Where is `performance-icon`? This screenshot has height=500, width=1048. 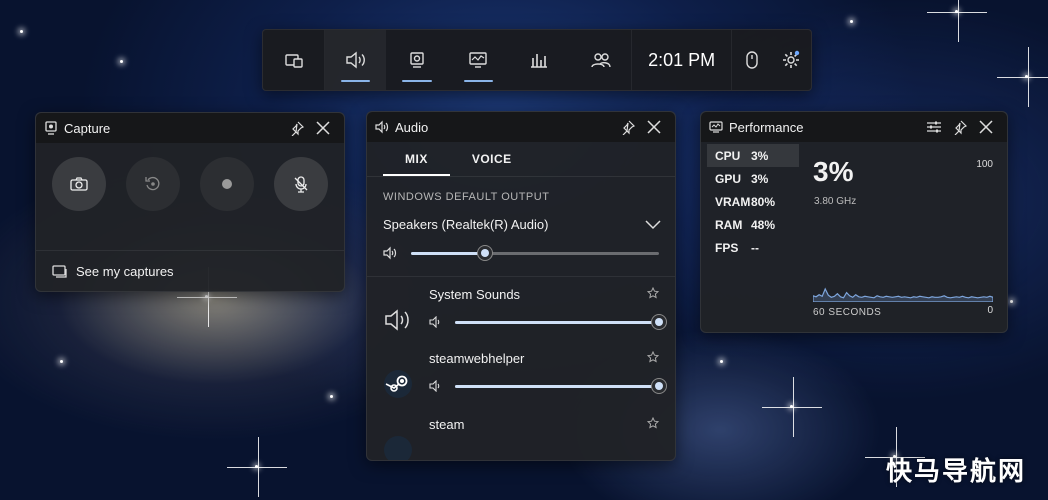 performance-icon is located at coordinates (716, 127).